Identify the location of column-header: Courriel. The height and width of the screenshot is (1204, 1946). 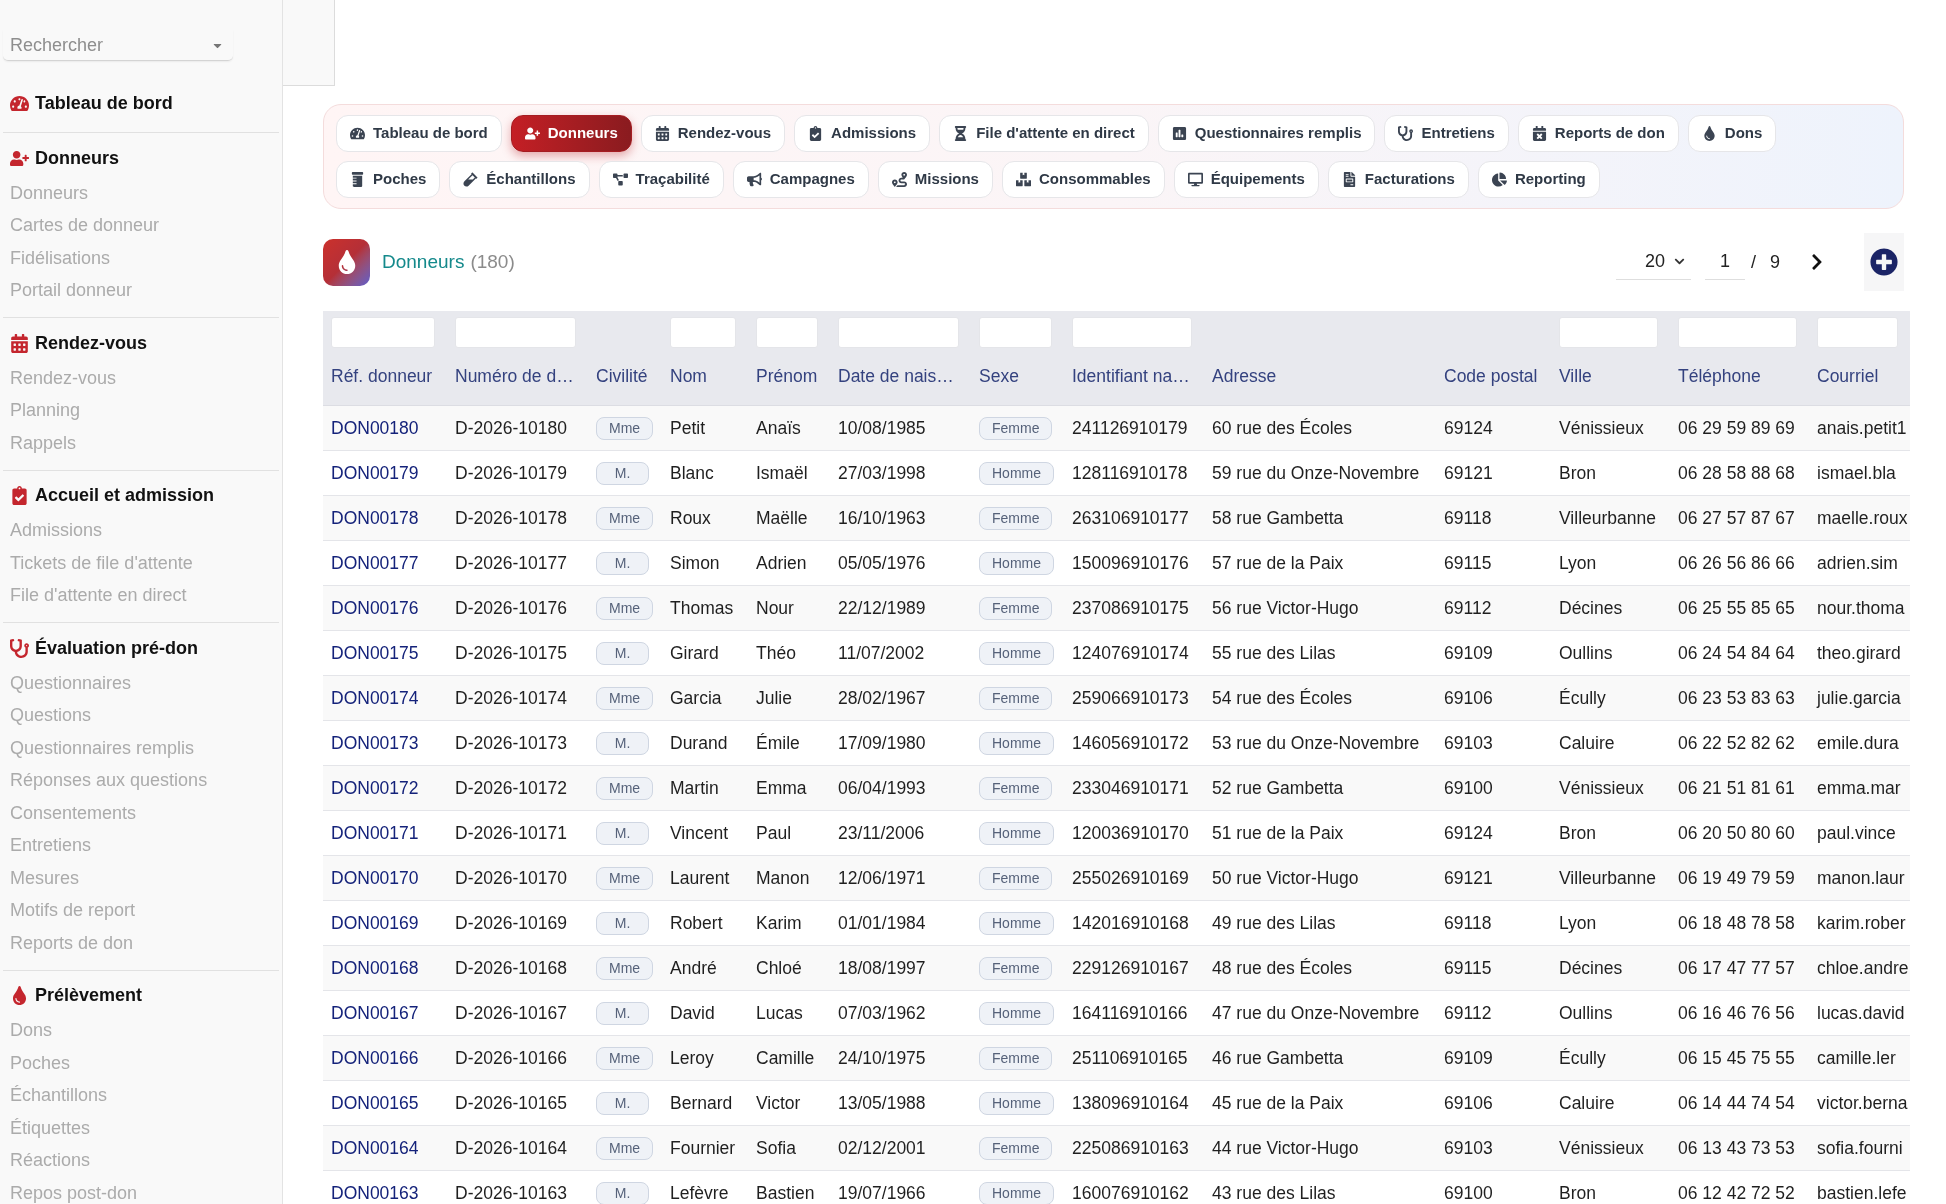
(1848, 376).